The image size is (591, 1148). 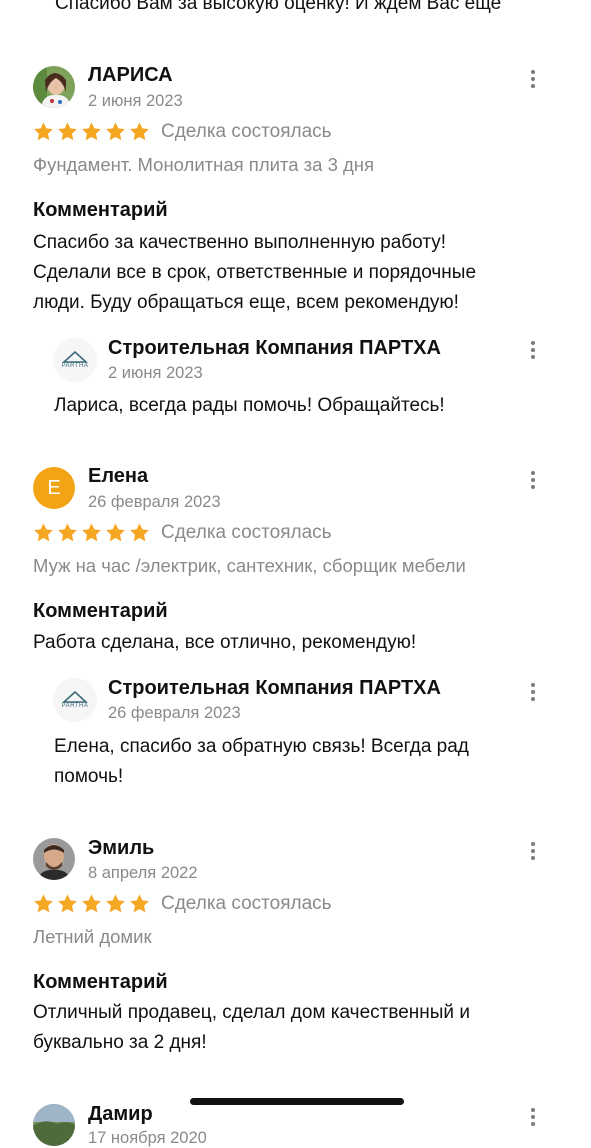 What do you see at coordinates (54, 488) in the screenshot?
I see `avatar: Е` at bounding box center [54, 488].